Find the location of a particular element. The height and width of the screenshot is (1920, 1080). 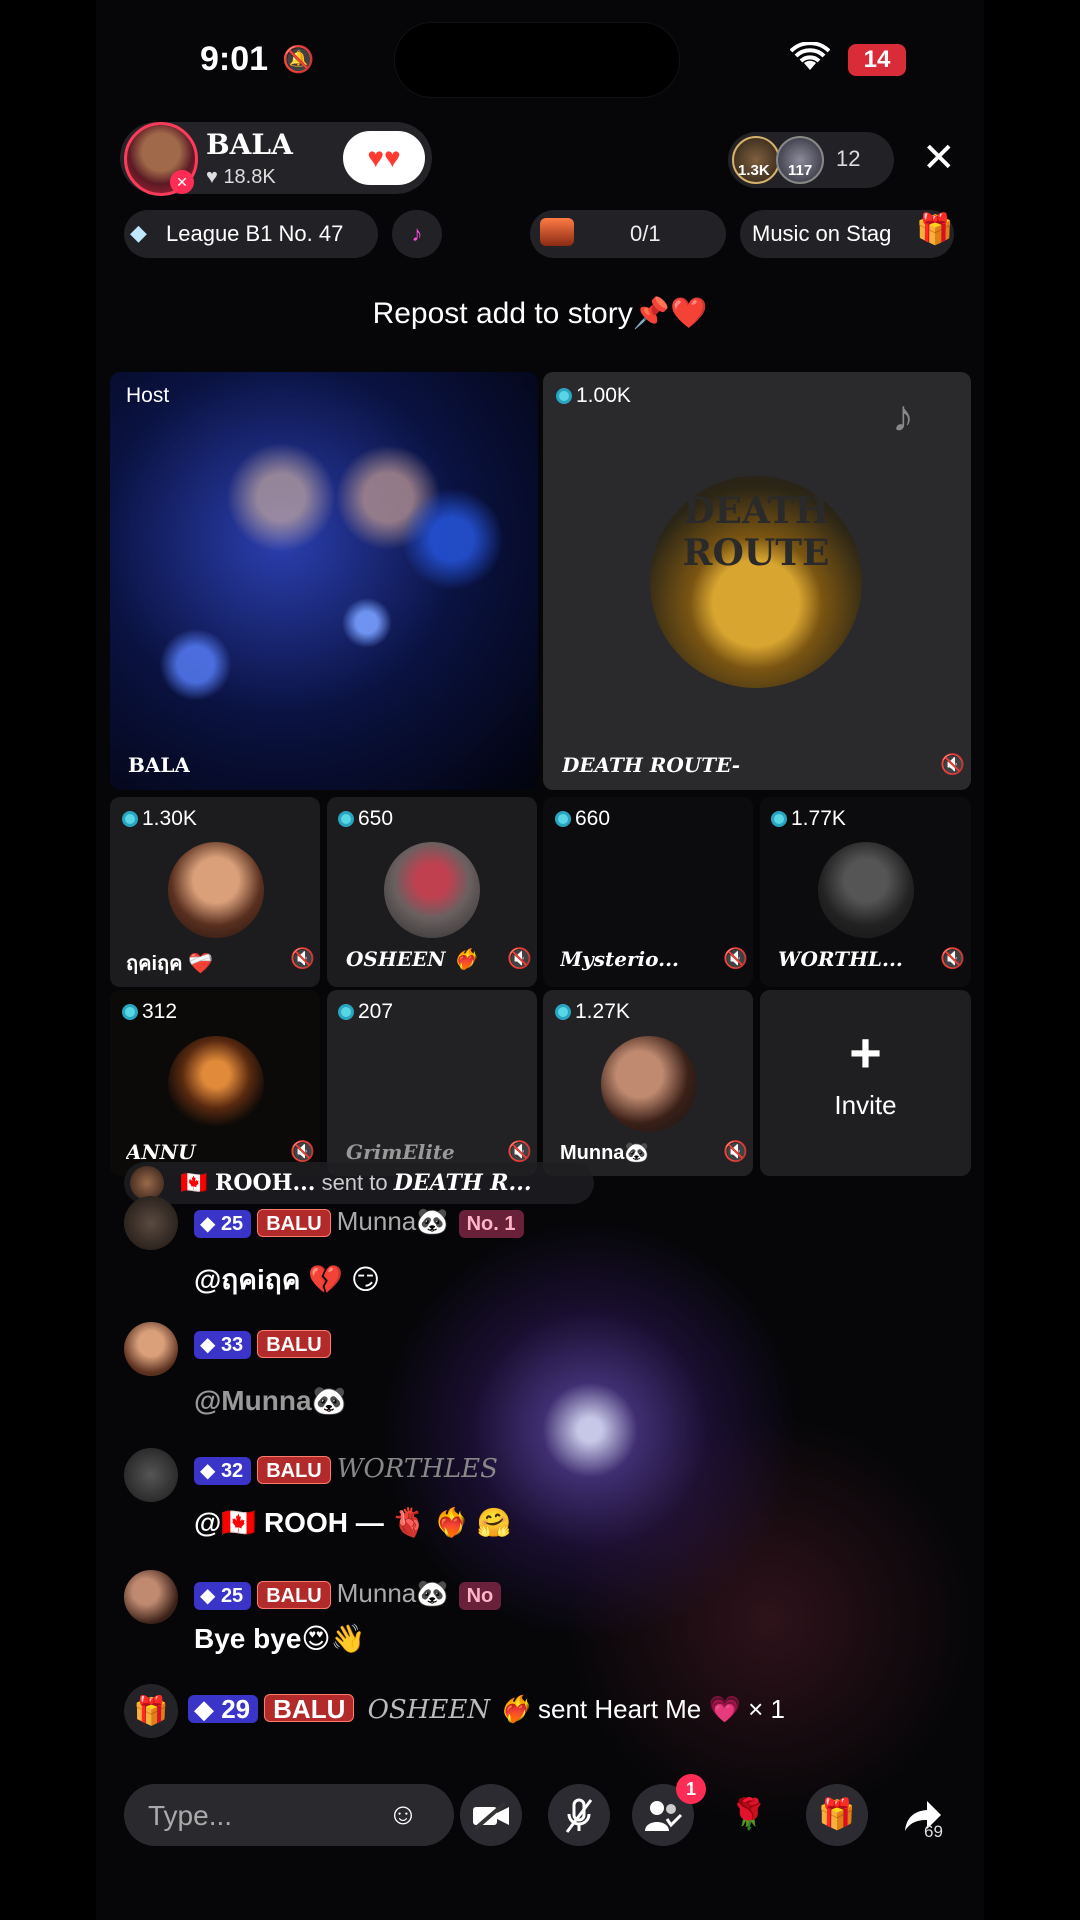

dynamic-island is located at coordinates (537, 60).